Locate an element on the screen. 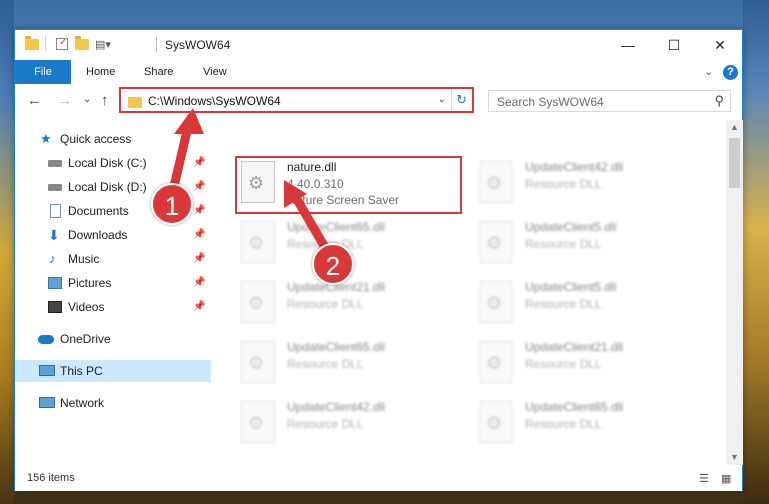 The width and height of the screenshot is (769, 504). item-count: 156 items is located at coordinates (51, 478).